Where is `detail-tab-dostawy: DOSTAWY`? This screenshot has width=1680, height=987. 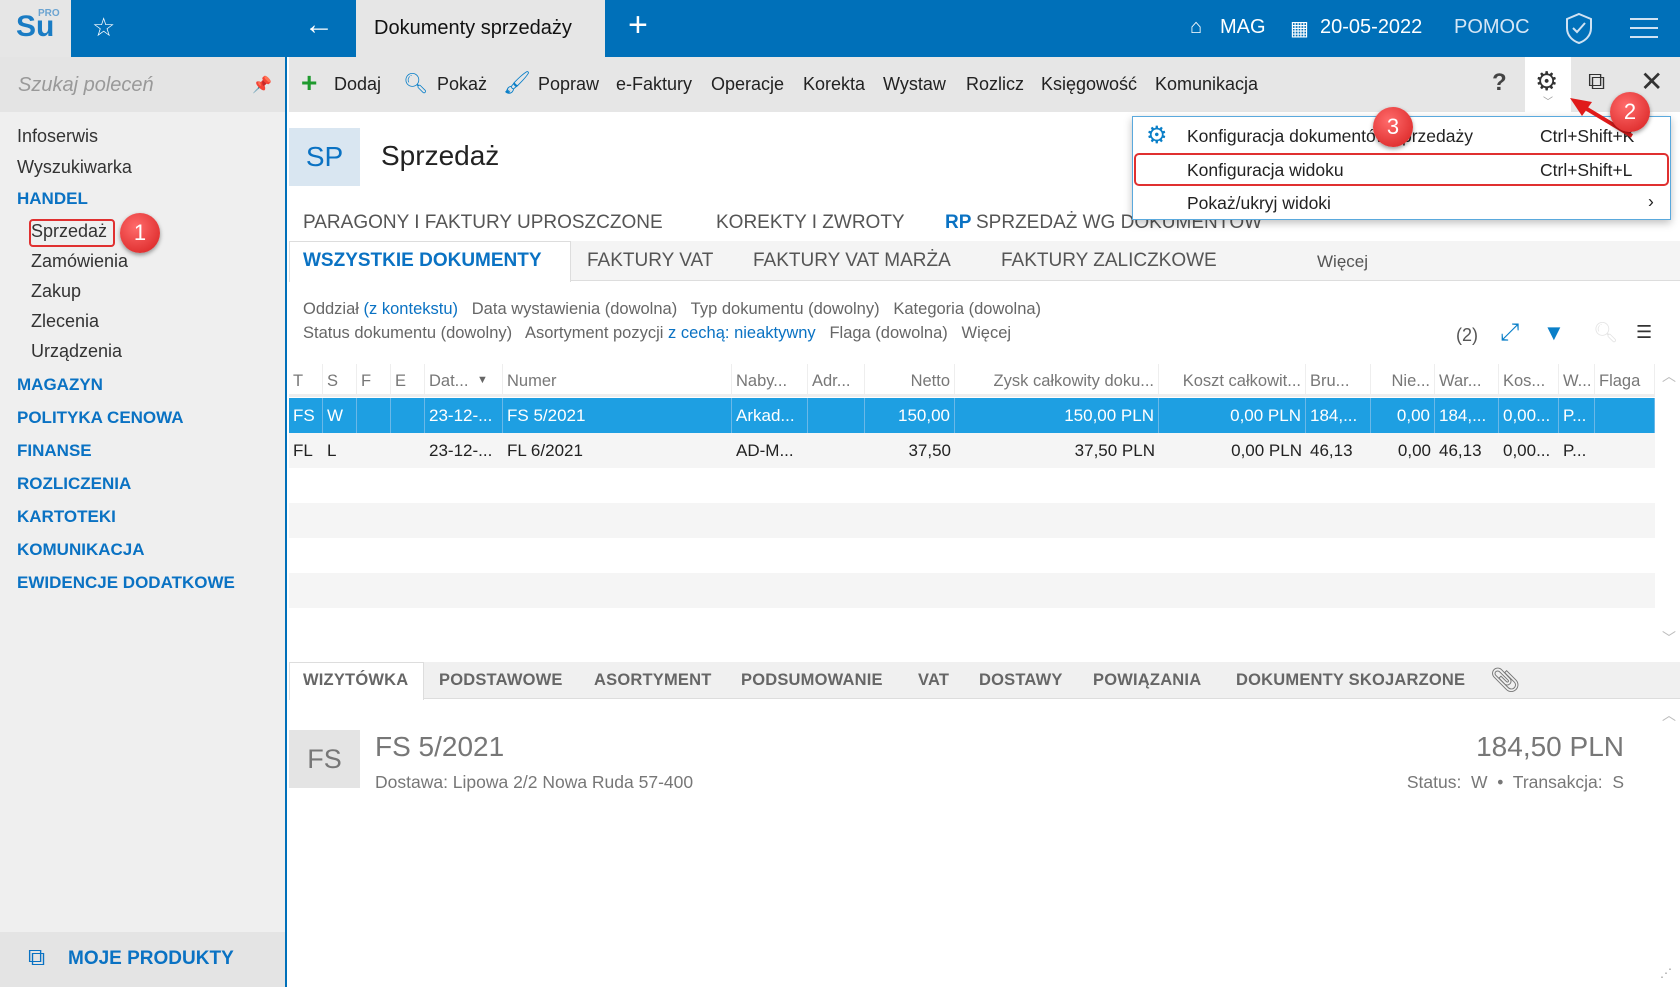
detail-tab-dostawy: DOSTAWY is located at coordinates (1021, 680).